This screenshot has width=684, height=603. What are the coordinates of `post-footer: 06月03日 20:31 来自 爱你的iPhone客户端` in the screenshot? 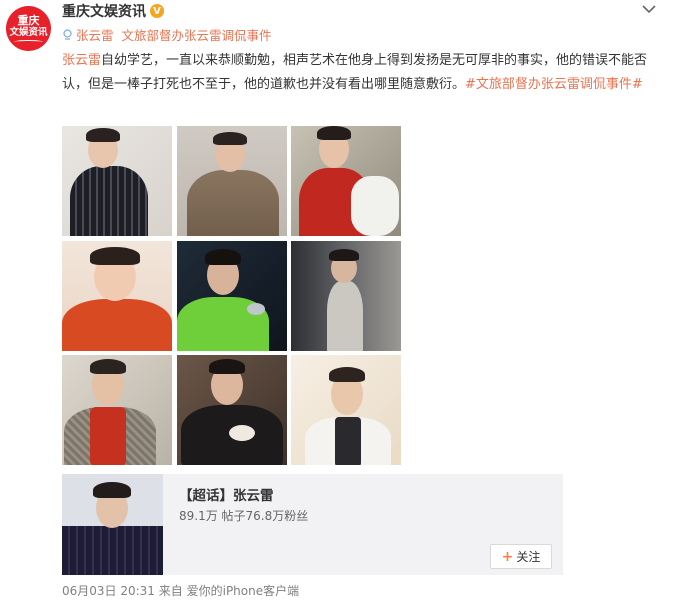 It's located at (180, 590).